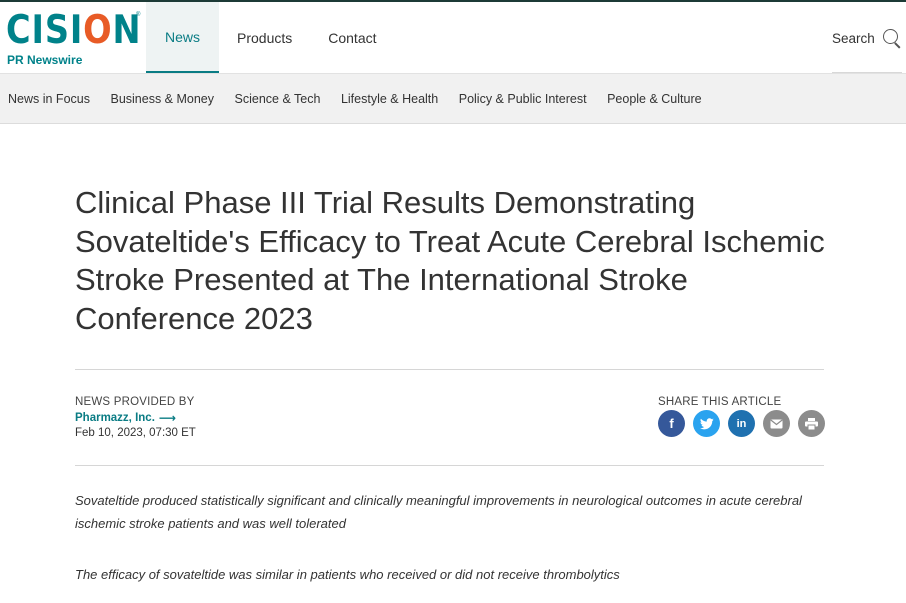 The height and width of the screenshot is (603, 906). I want to click on search-icon, so click(892, 38).